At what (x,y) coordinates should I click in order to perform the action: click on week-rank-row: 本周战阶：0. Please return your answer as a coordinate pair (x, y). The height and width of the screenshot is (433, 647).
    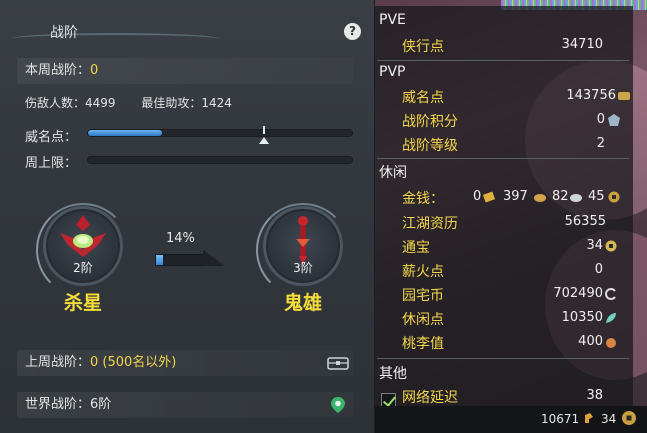
    Looking at the image, I should click on (185, 71).